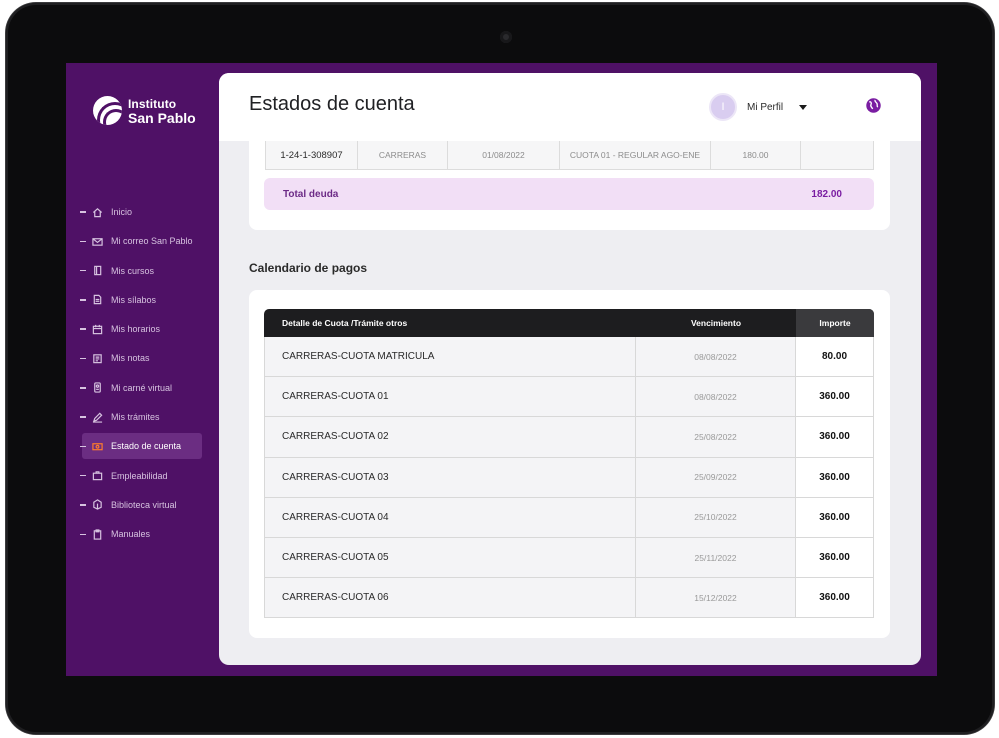  What do you see at coordinates (716, 557) in the screenshot?
I see `row-due: 25/11/2022` at bounding box center [716, 557].